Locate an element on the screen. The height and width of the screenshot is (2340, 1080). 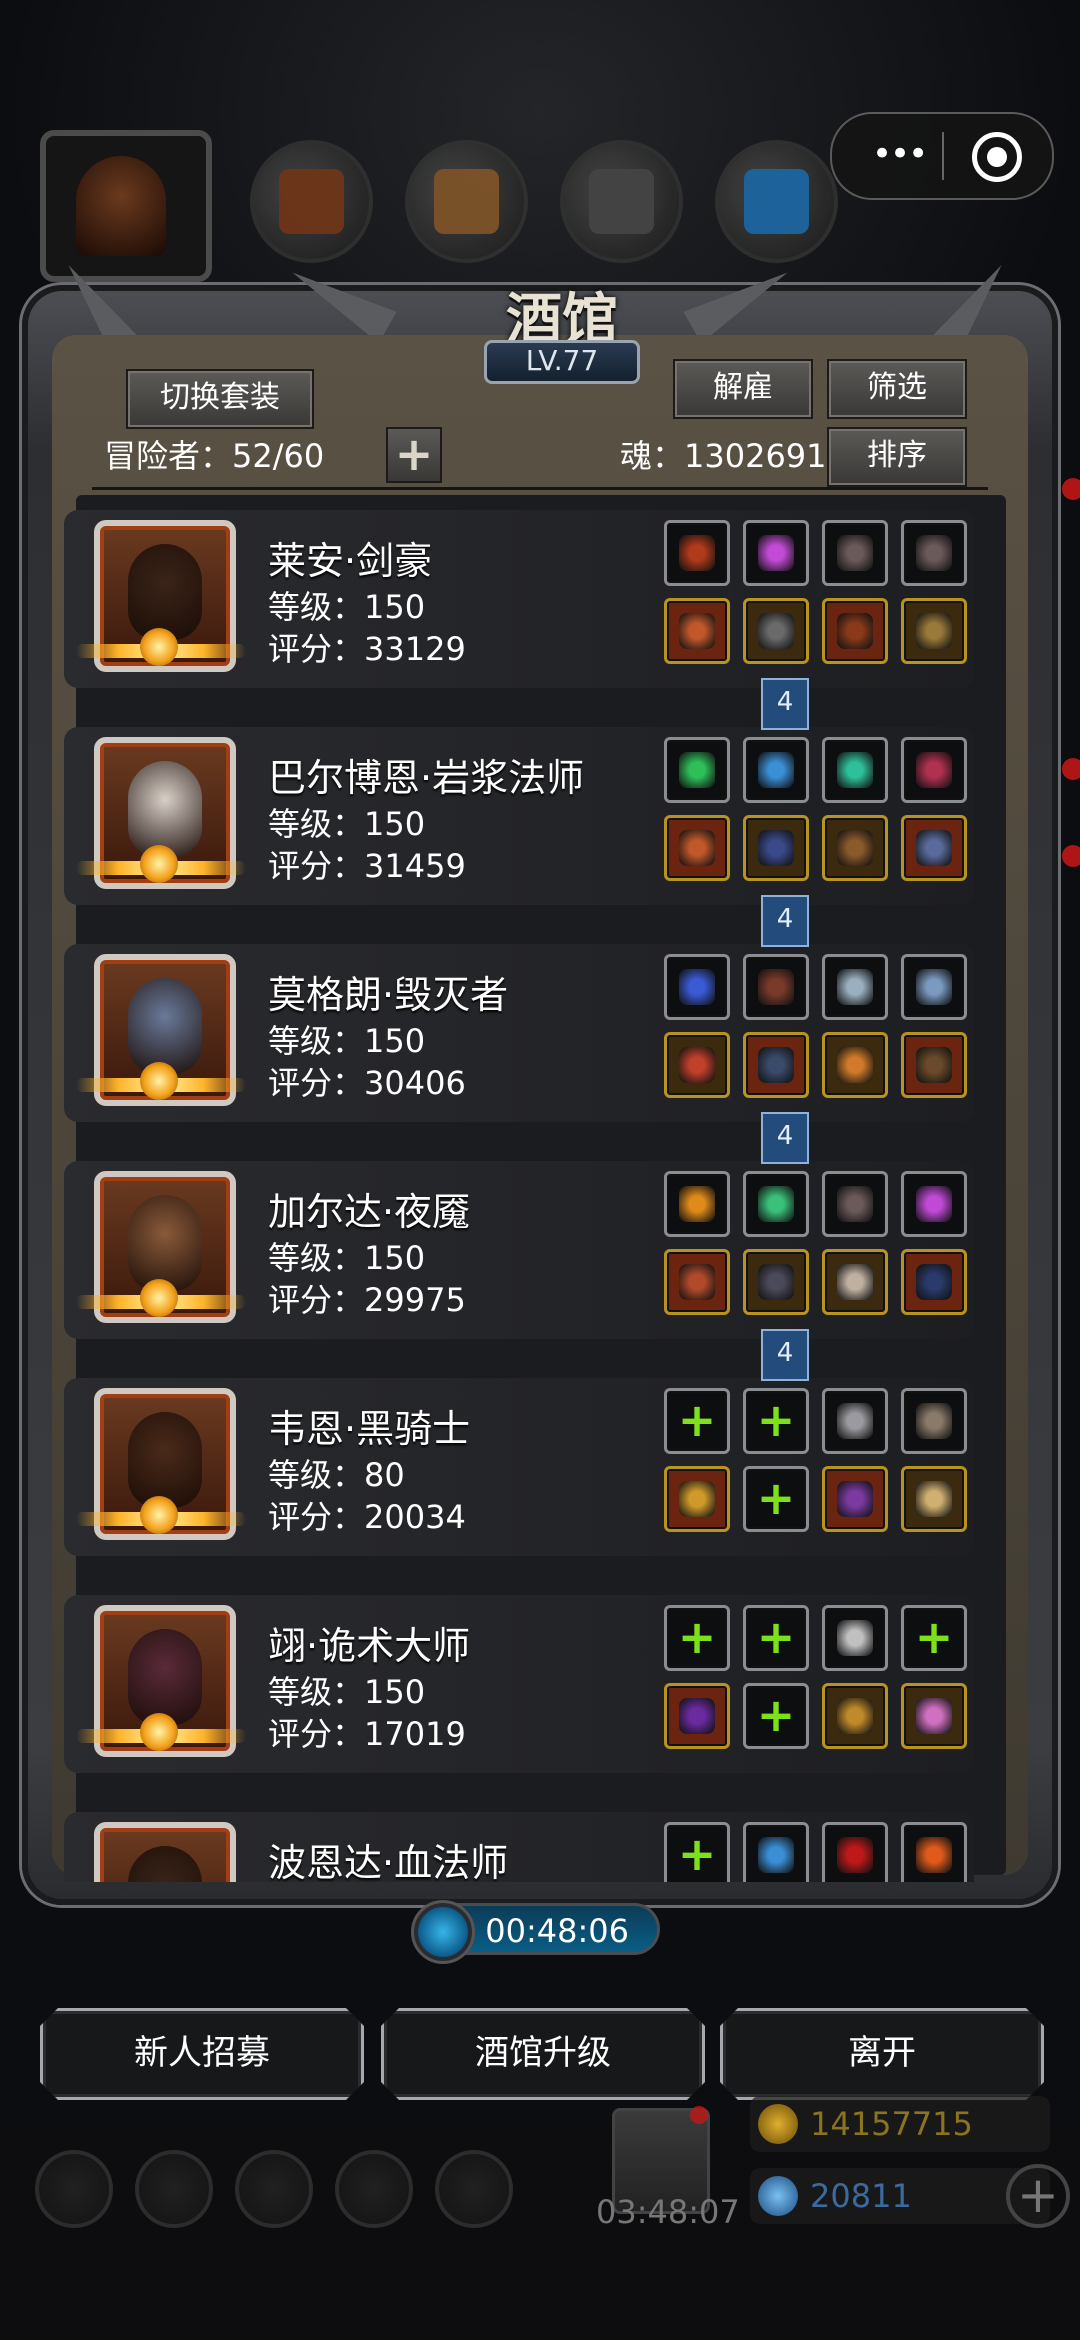
resource-wood-icon is located at coordinates (311, 201).